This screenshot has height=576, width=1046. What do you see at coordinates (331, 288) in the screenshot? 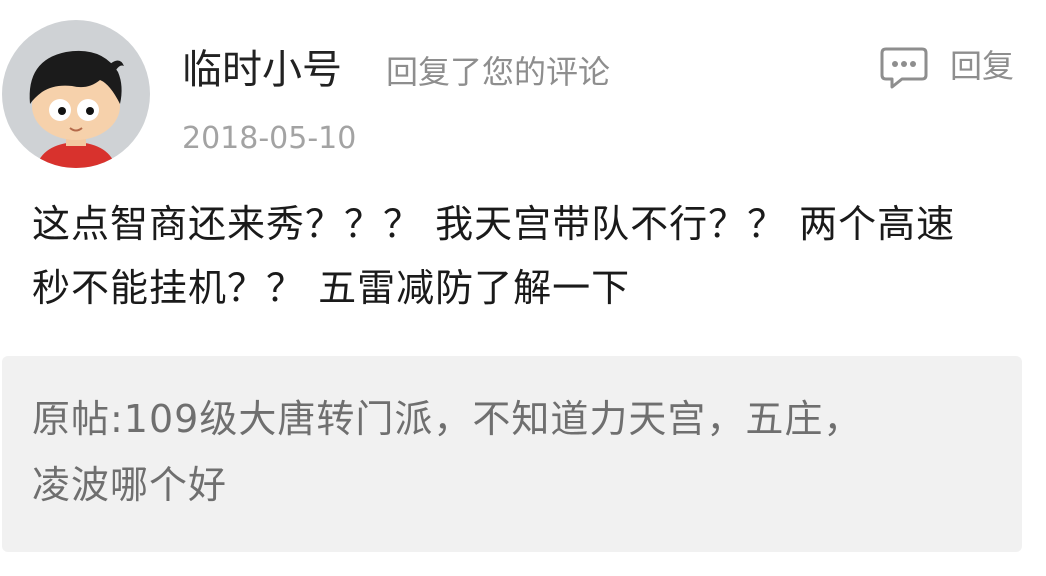
I see `comment-body-line: 秒不能挂机？？ 五雷减防了解一下` at bounding box center [331, 288].